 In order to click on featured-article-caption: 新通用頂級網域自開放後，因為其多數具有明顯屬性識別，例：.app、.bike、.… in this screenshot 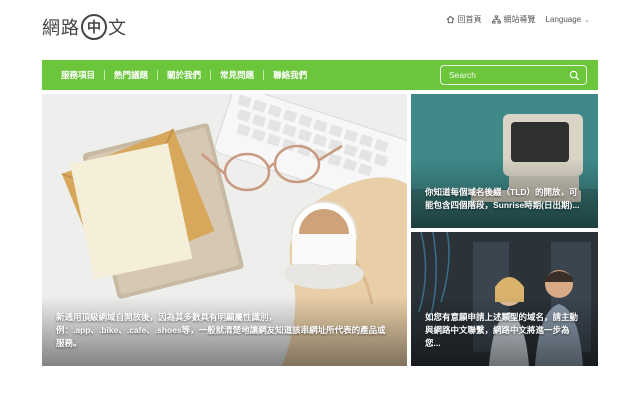, I will do `click(221, 330)`.